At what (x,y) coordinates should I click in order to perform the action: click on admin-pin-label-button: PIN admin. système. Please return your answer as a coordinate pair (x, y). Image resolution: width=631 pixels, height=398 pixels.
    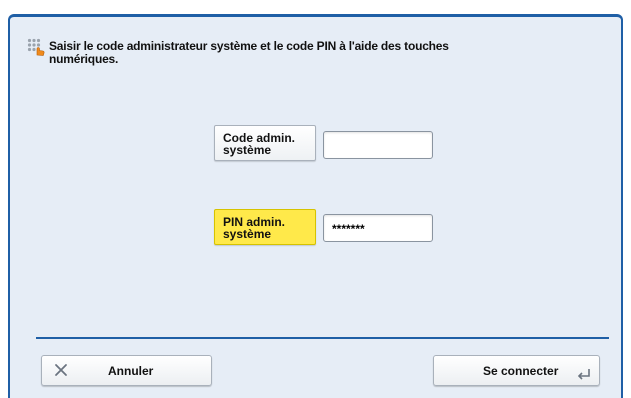
    Looking at the image, I should click on (265, 227).